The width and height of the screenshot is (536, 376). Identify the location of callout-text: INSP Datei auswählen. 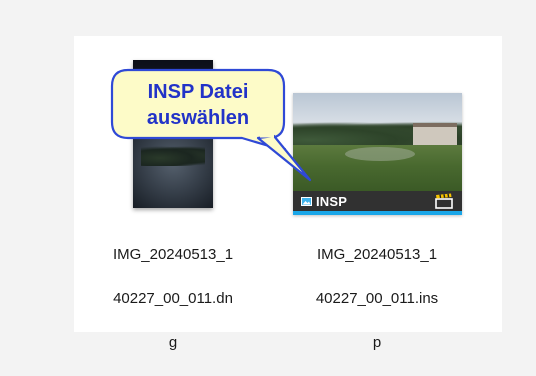
(198, 105).